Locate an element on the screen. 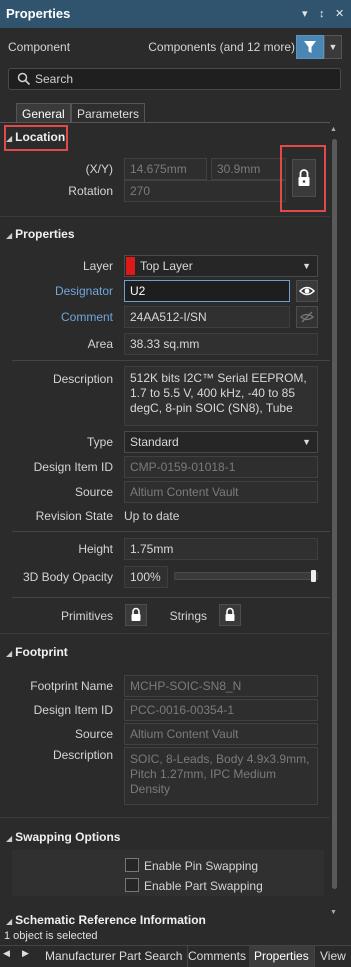  schematic-section-header: ◢ Schematic Reference Information is located at coordinates (165, 918).